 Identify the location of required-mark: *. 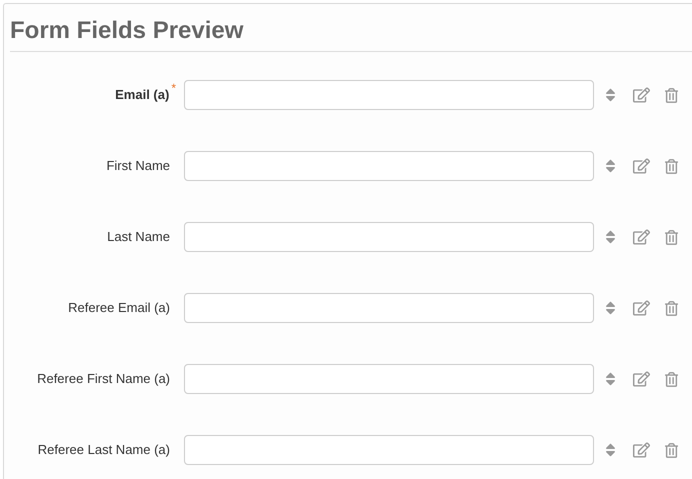
(173, 88).